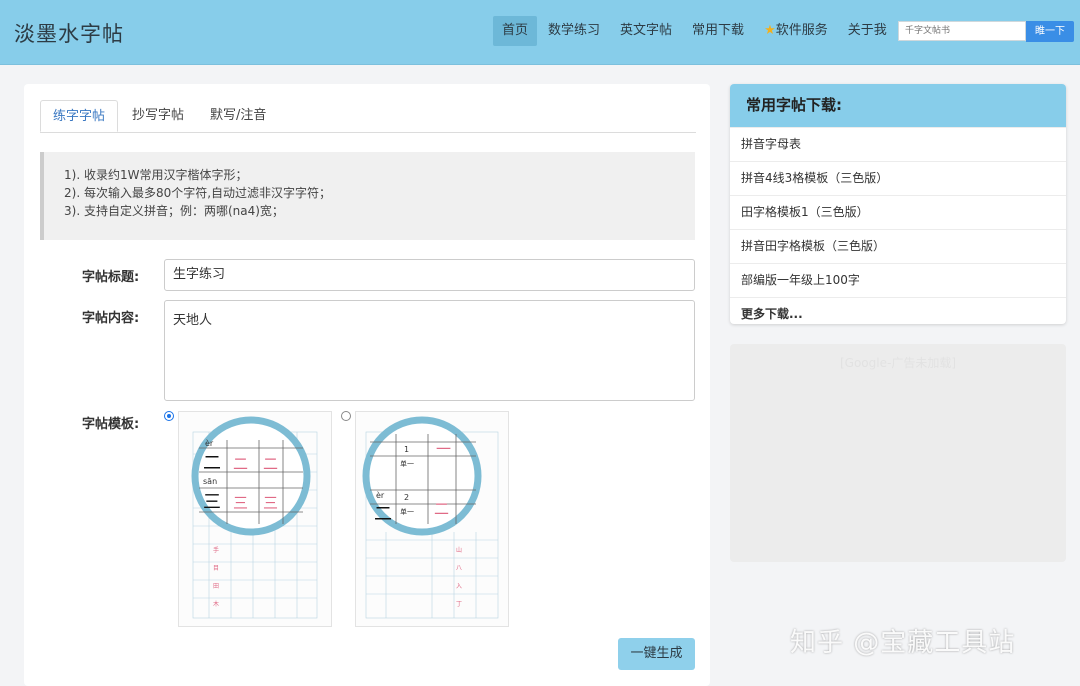 This screenshot has height=686, width=1080. What do you see at coordinates (216, 586) in the screenshot?
I see `svg-text: 田` at bounding box center [216, 586].